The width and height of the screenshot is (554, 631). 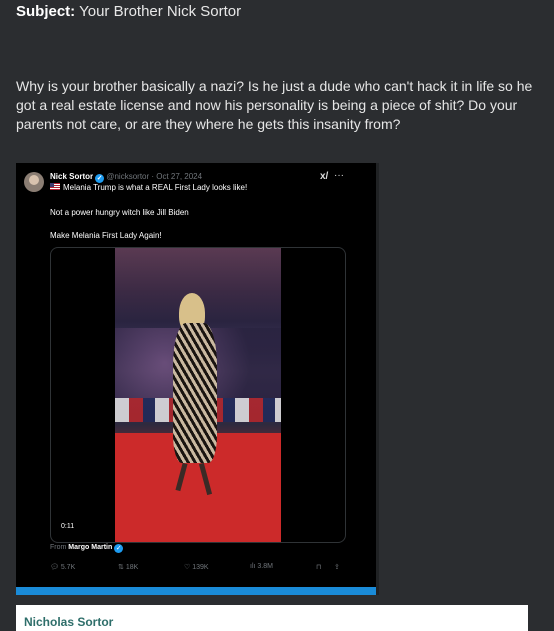 I want to click on contact-card: Nicholas Sortor, so click(x=272, y=618).